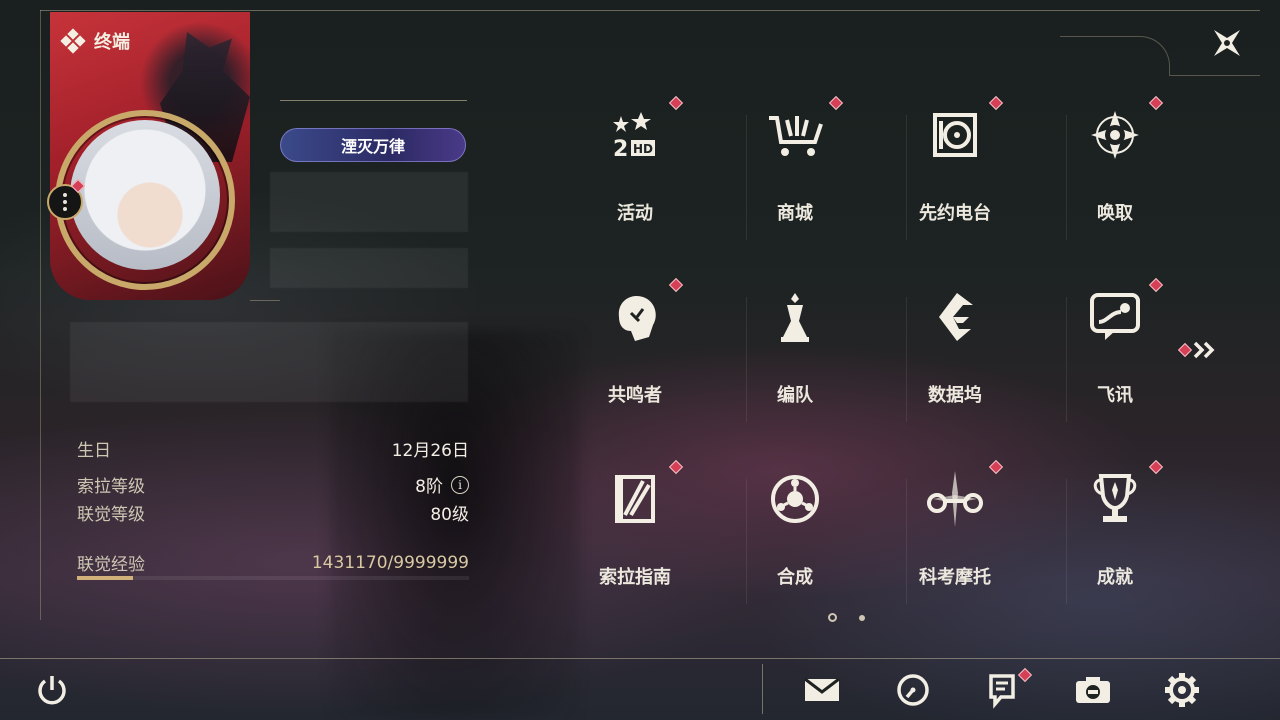 The width and height of the screenshot is (1280, 720). I want to click on settings-button, so click(1182, 690).